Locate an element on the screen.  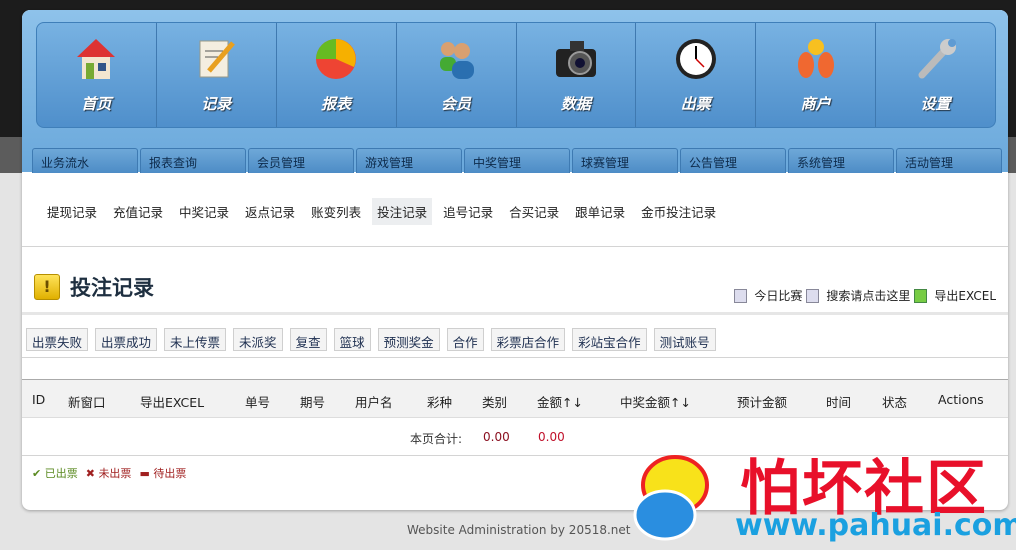
subnav-link-4: 账变列表 is located at coordinates (336, 211).